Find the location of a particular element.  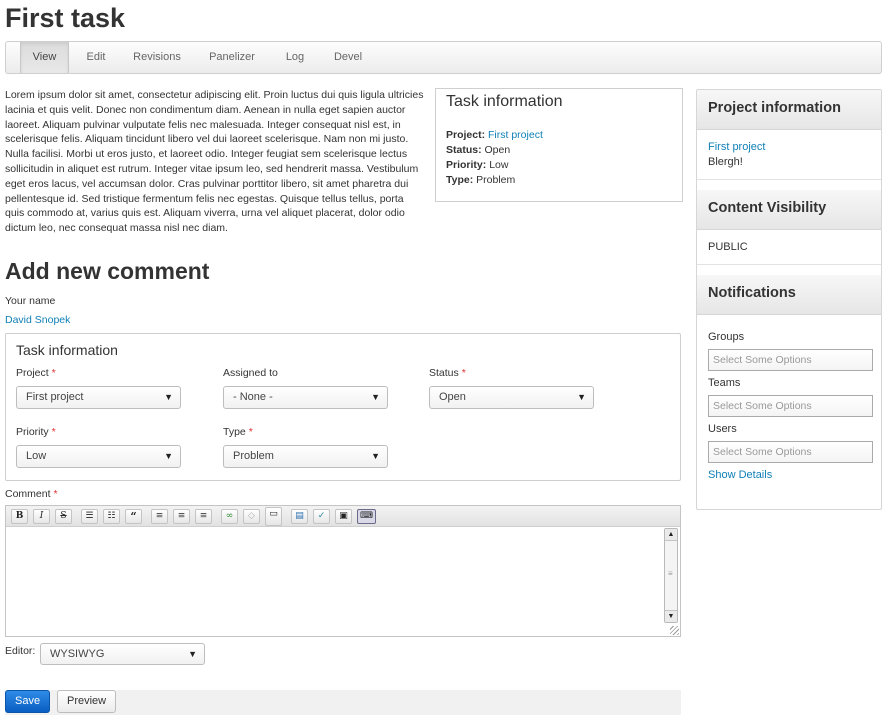

comment-editor: B I S ☰ ☷ “ ≡ ≡ ≡ ∞ ◇ ▭ ▤ ✓ ▣ ⌨ ▲ ≡ ▼ is located at coordinates (343, 571).